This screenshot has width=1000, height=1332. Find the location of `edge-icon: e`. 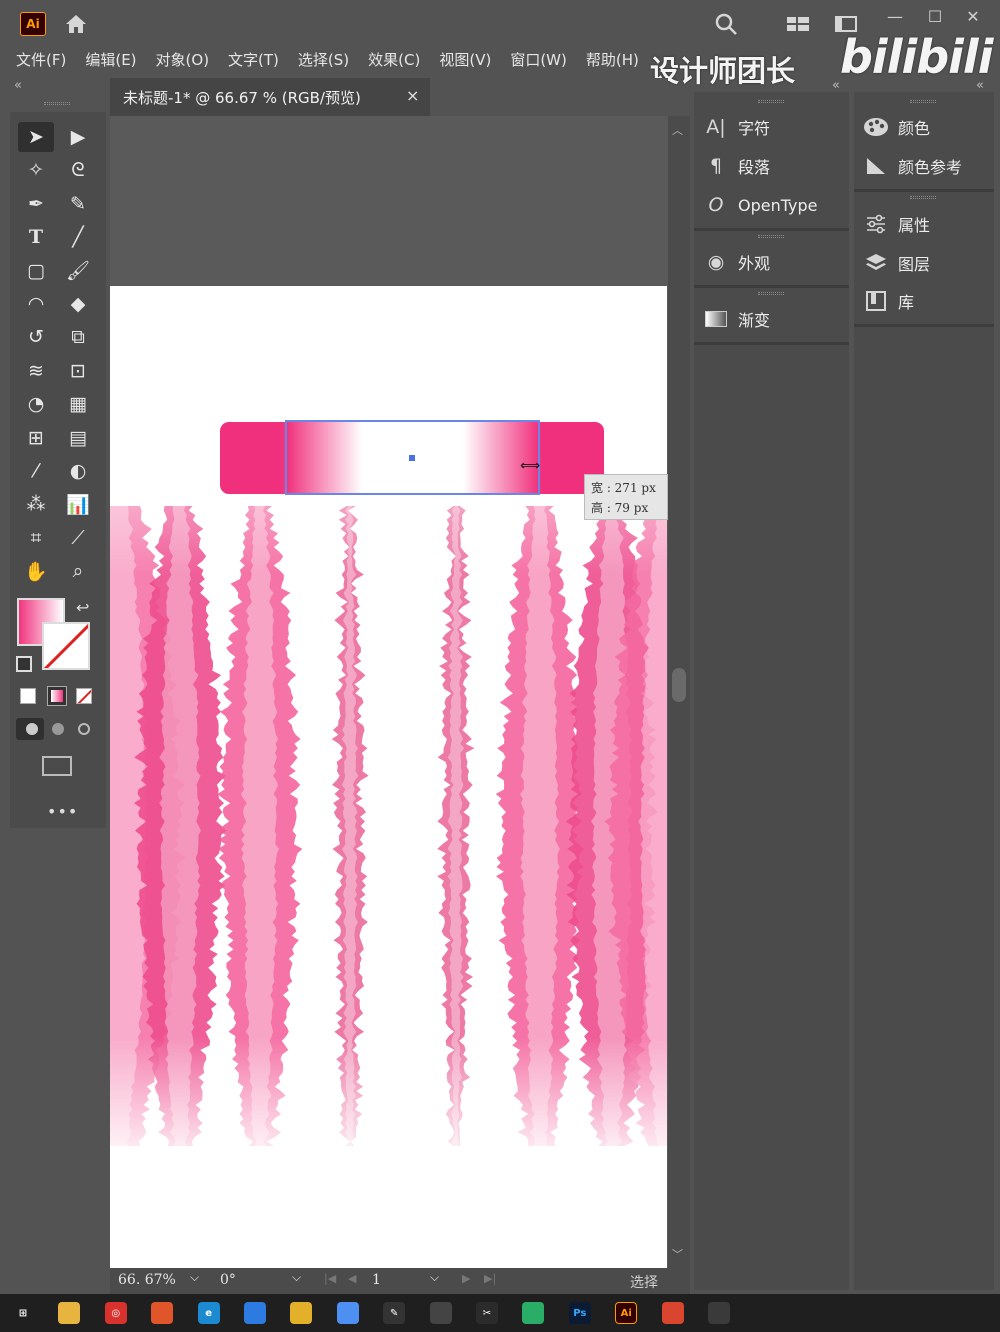

edge-icon: e is located at coordinates (208, 1313).